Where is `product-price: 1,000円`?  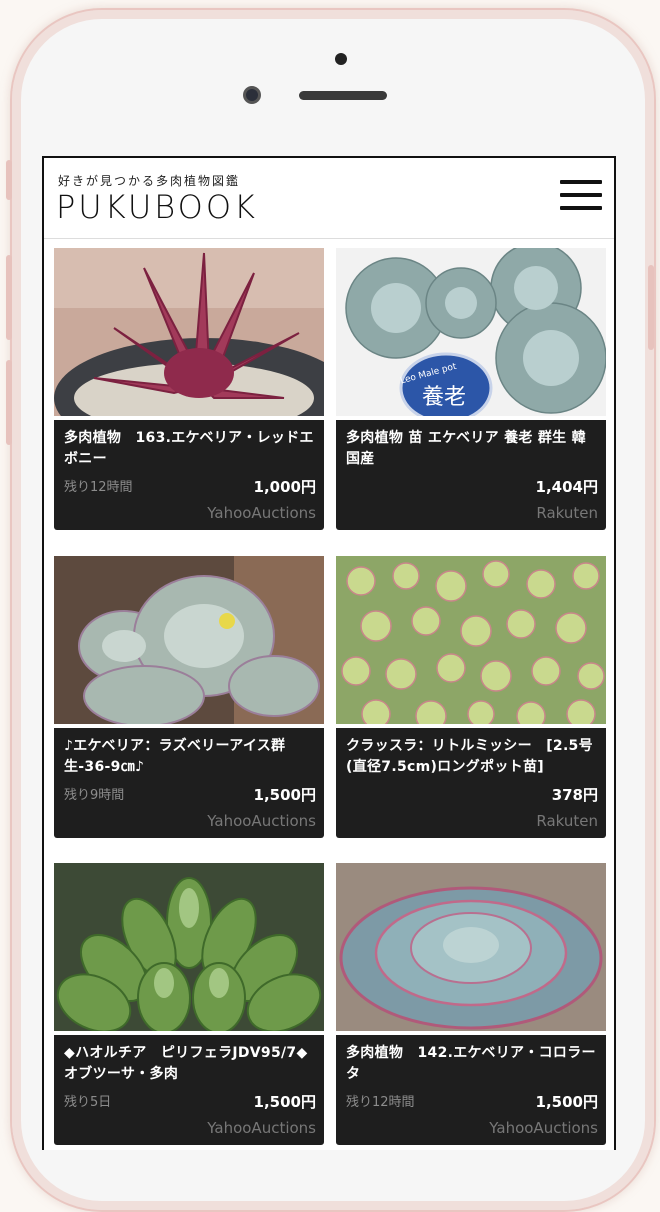
product-price: 1,000円 is located at coordinates (284, 487).